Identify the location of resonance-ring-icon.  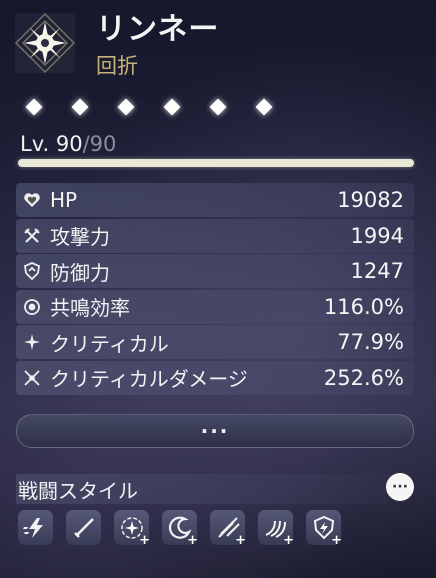
(32, 307).